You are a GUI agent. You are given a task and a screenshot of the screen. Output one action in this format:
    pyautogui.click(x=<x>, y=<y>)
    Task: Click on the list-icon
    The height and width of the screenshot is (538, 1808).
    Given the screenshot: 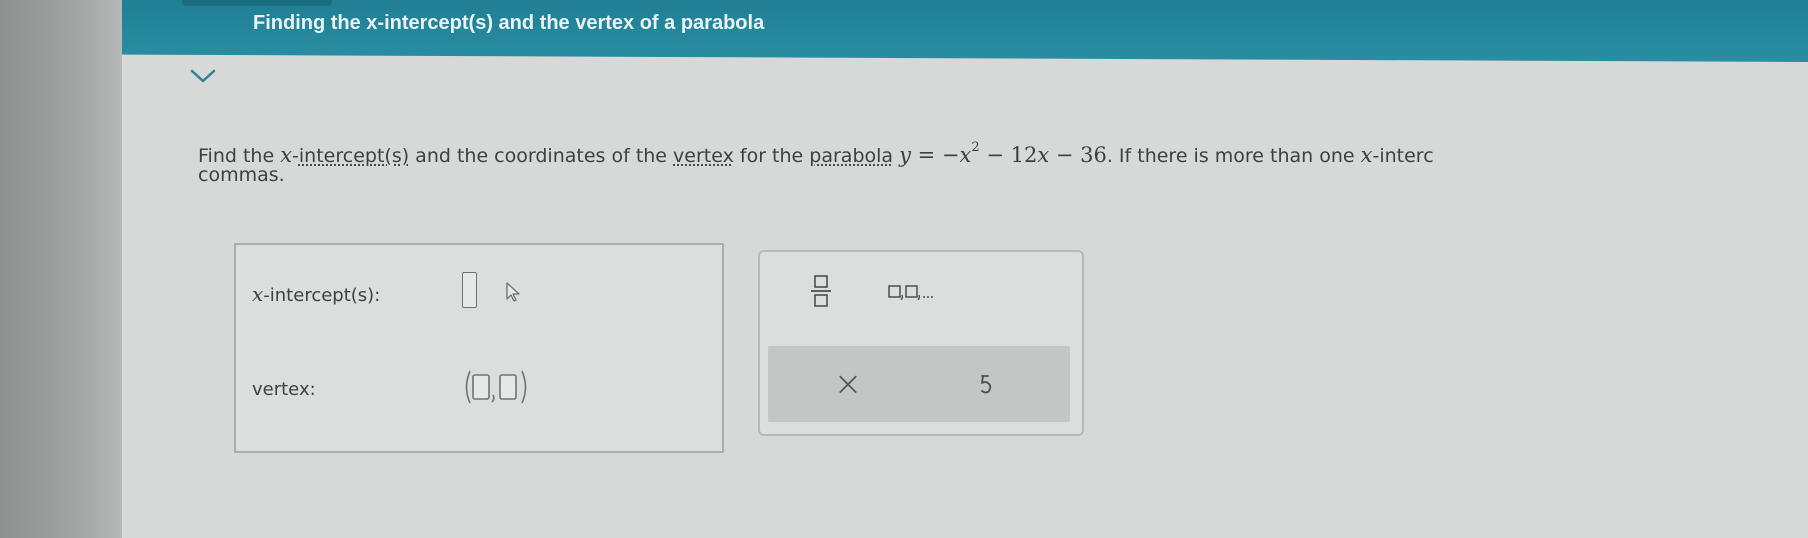 What is the action you would take?
    pyautogui.click(x=910, y=292)
    